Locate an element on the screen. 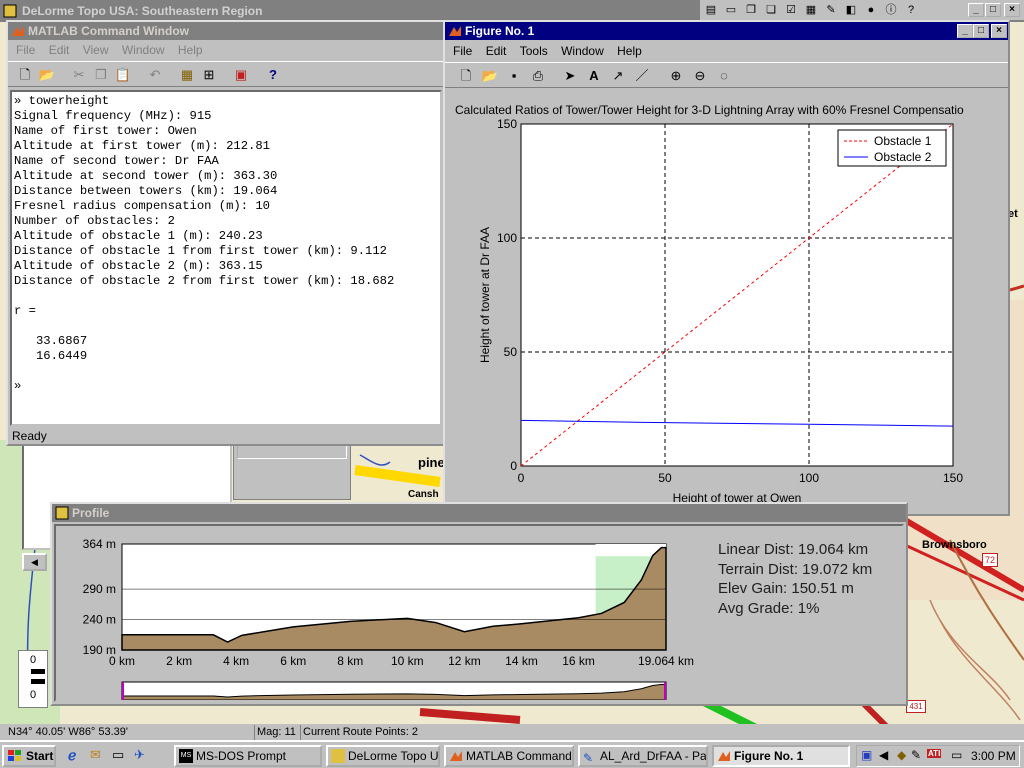 The width and height of the screenshot is (1024, 768). task-paint: ✎ AL_Ard_DrFAA - Paint is located at coordinates (643, 756).